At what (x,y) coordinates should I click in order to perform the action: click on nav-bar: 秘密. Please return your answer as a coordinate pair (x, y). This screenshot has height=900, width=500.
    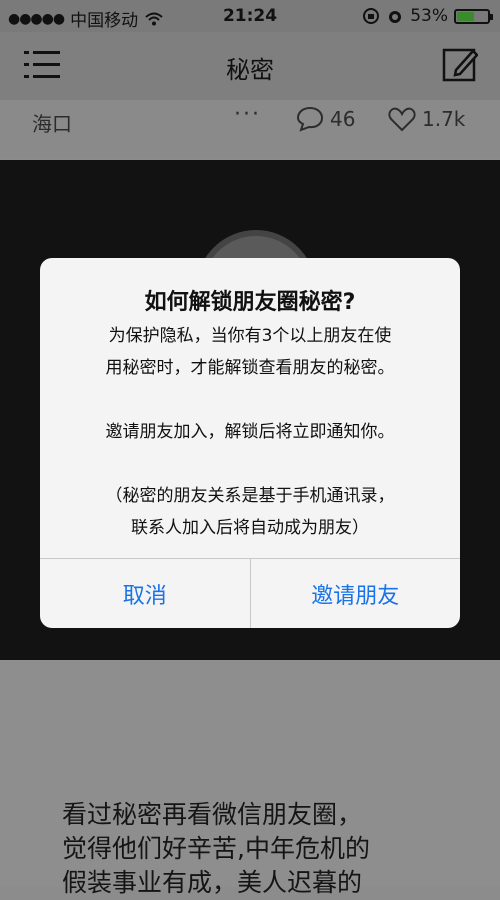
    Looking at the image, I should click on (250, 66).